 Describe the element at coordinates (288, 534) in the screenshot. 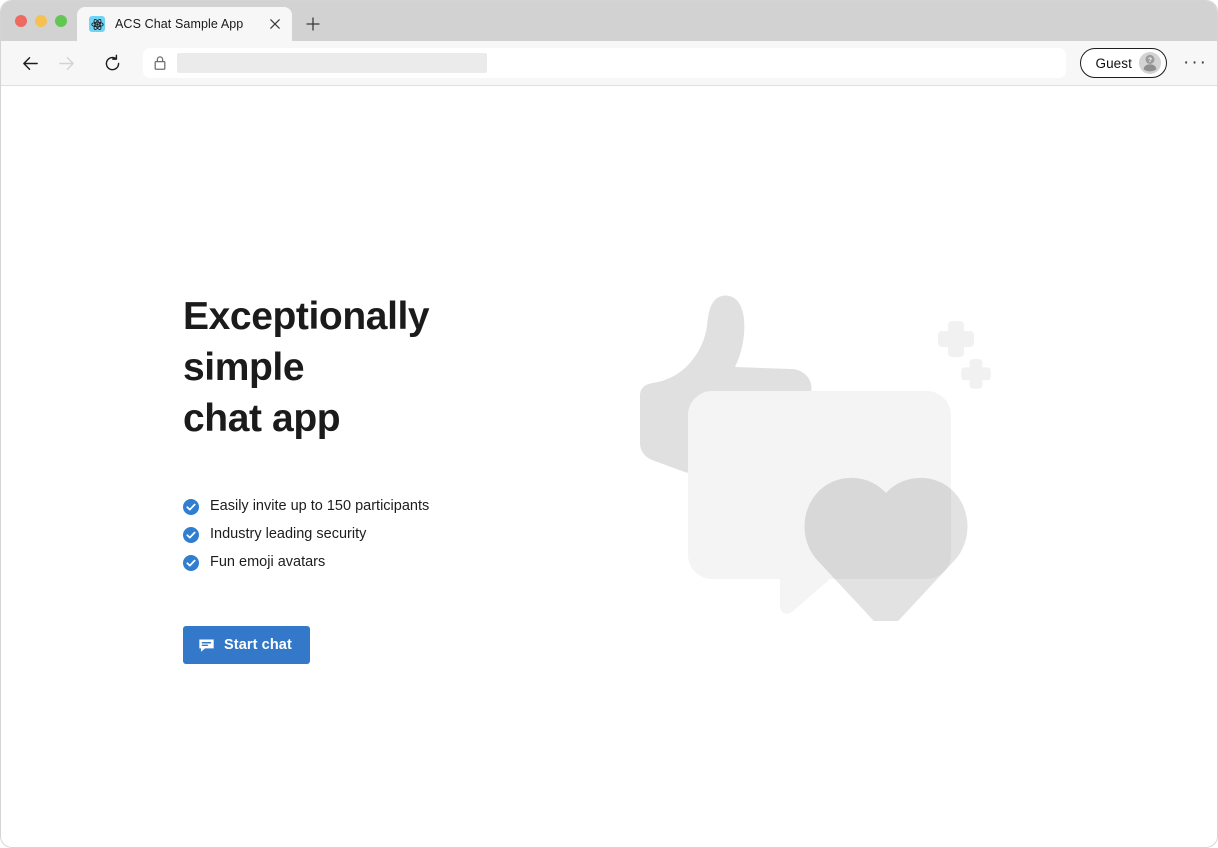

I see `feature-label: Industry leading security` at that location.